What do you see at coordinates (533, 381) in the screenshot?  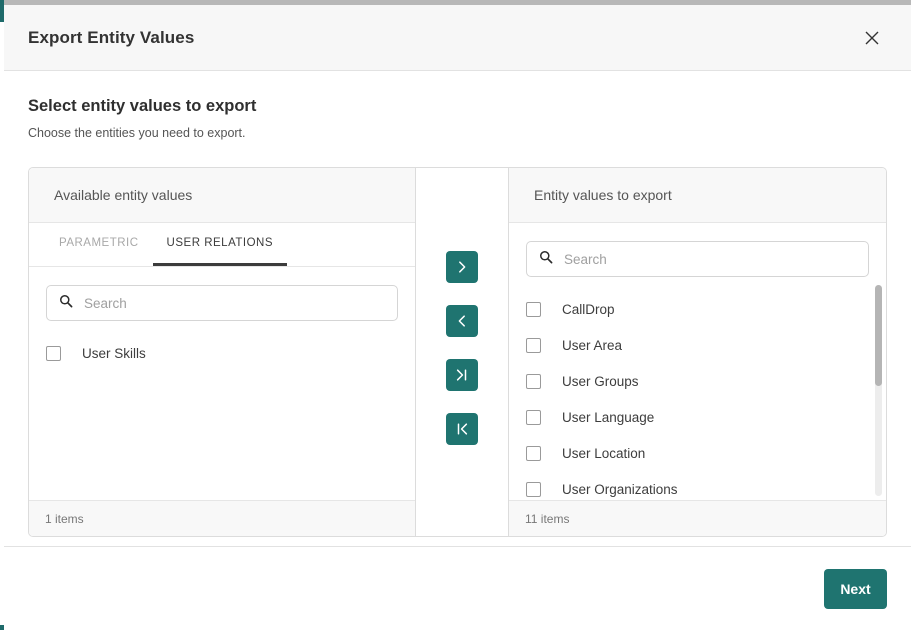 I see `checkbox-user-groups` at bounding box center [533, 381].